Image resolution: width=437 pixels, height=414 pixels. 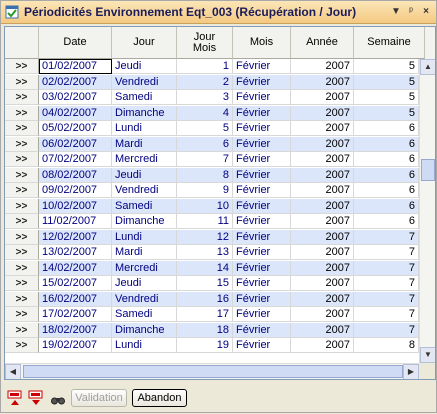 I want to click on table-cell: 04/02/2007, so click(x=75, y=113).